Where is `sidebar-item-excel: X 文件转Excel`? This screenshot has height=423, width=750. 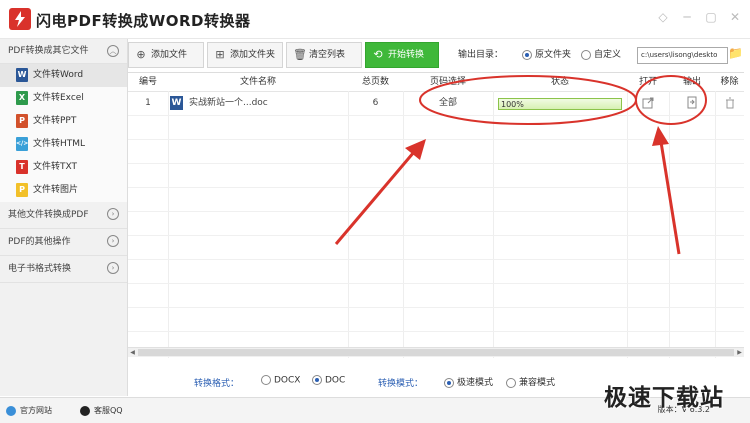
sidebar-item-excel: X 文件转Excel is located at coordinates (63, 98).